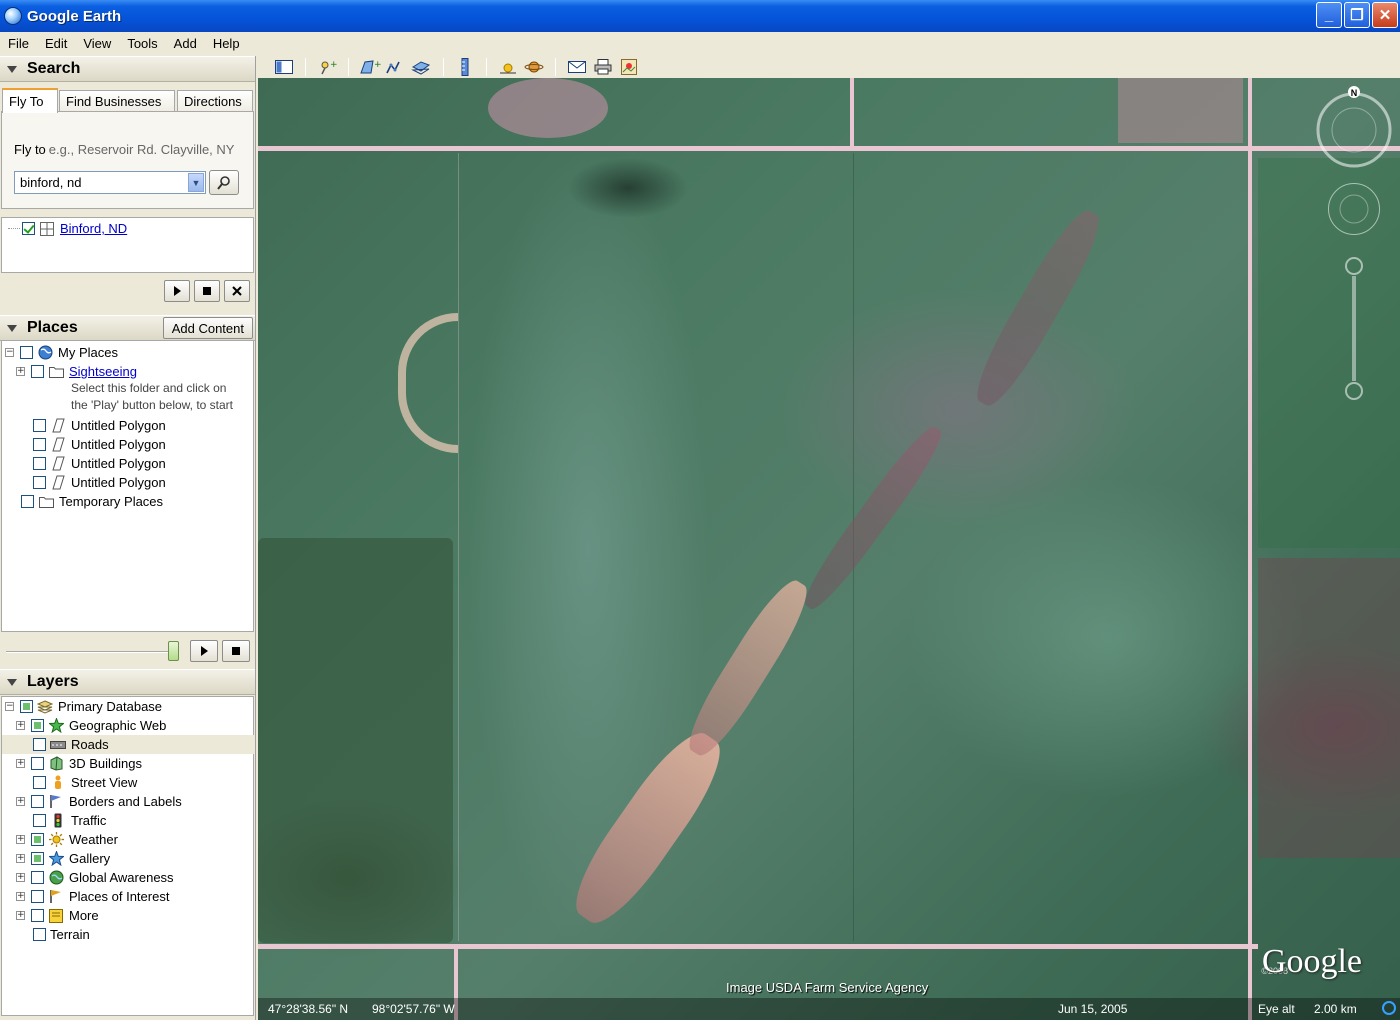 This screenshot has height=1020, width=1400. I want to click on tree-row-layer-places-of-interest: + Places of Interest, so click(92, 896).